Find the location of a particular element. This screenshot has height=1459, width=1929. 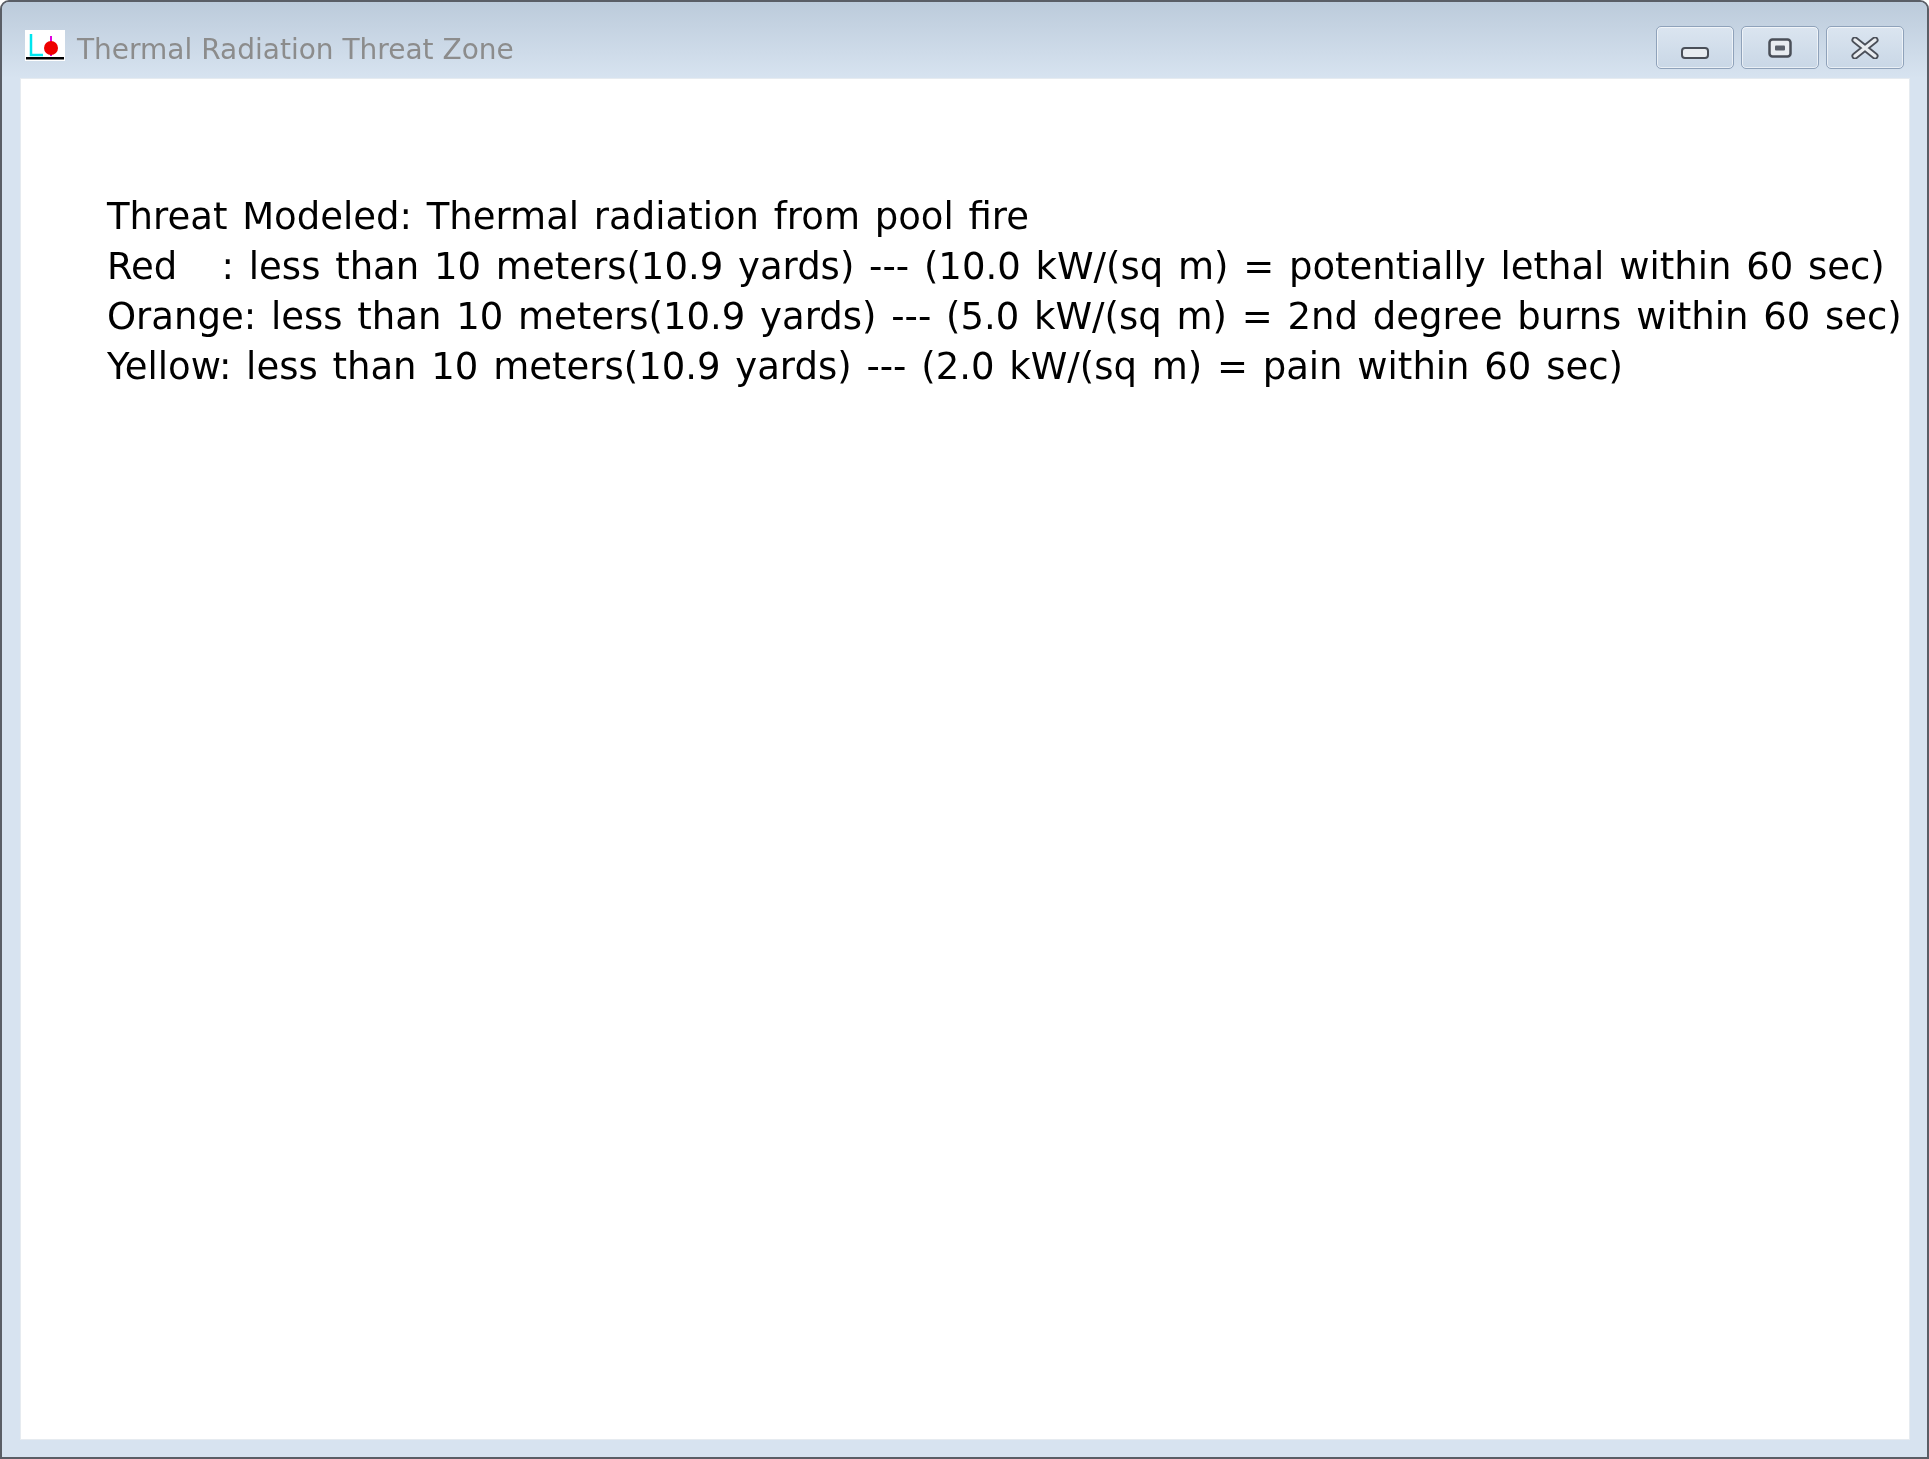

maximize-icon is located at coordinates (1780, 47).